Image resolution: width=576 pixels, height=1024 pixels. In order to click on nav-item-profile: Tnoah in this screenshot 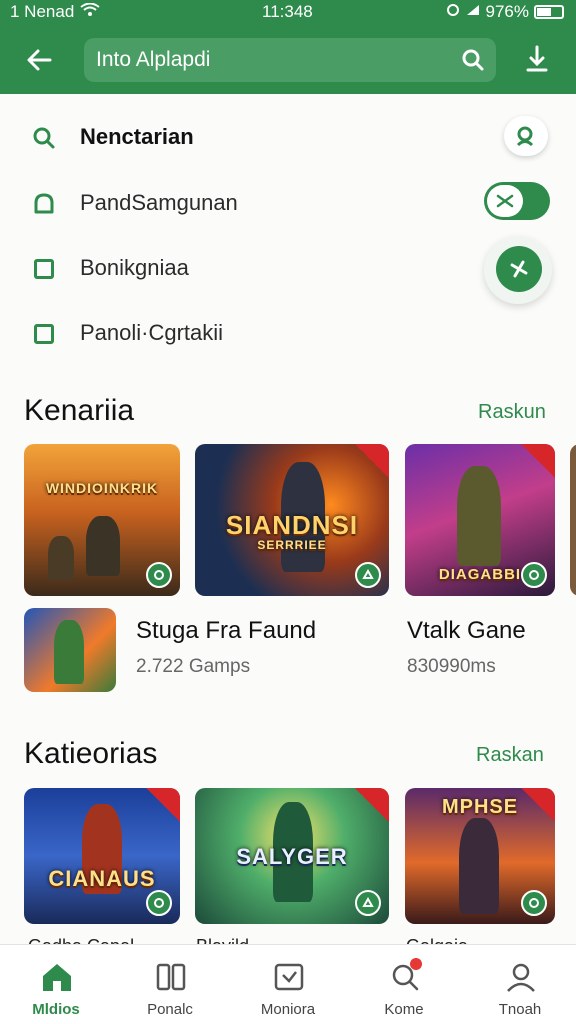, I will do `click(520, 984)`.